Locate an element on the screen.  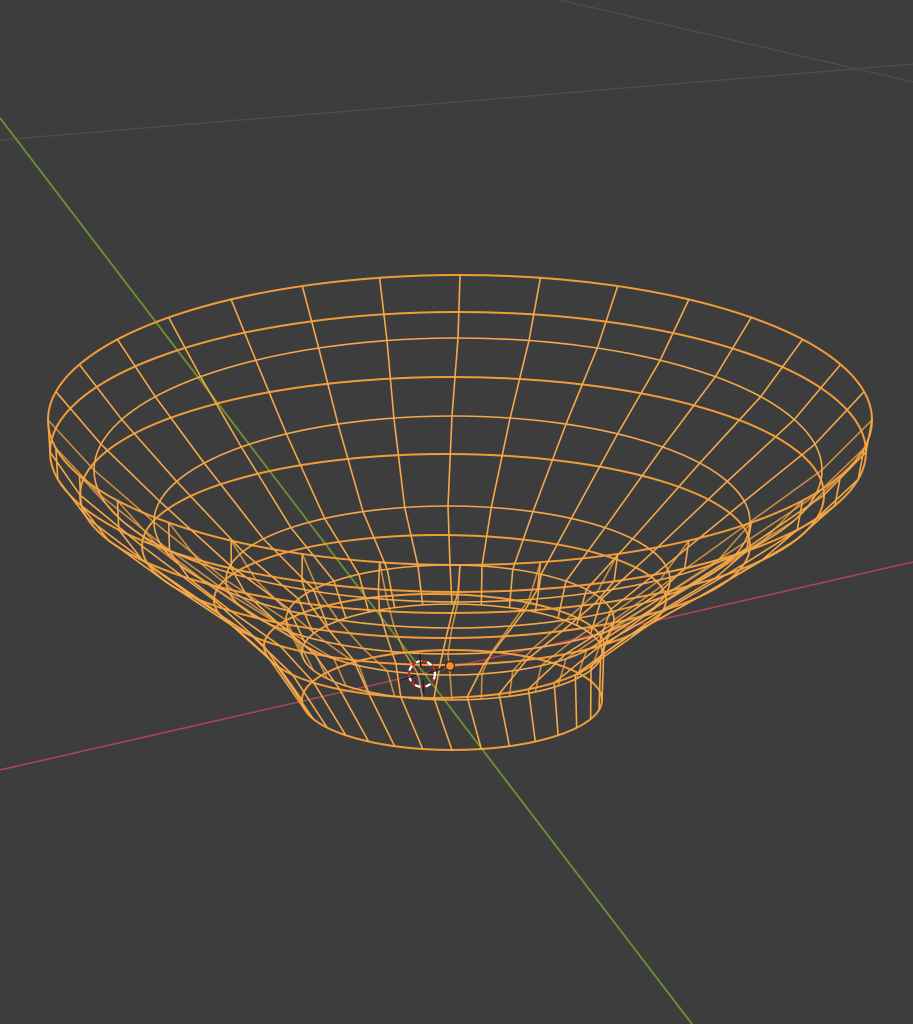
floor-grid is located at coordinates (456, 70).